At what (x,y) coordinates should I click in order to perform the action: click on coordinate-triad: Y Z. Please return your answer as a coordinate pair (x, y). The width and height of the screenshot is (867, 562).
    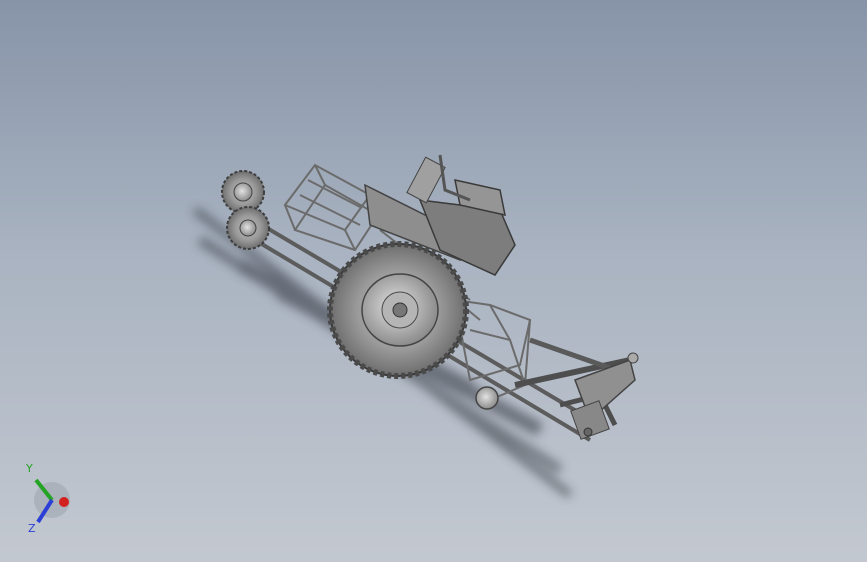
    Looking at the image, I should click on (47, 498).